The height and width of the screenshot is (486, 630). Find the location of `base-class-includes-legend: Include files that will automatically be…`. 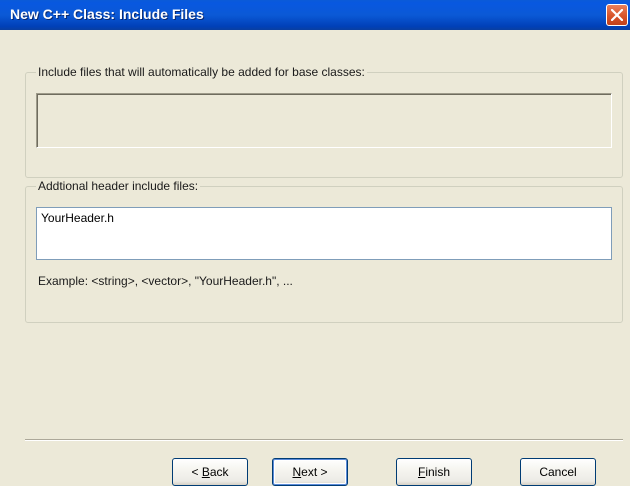

base-class-includes-legend: Include files that will automatically be… is located at coordinates (201, 72).